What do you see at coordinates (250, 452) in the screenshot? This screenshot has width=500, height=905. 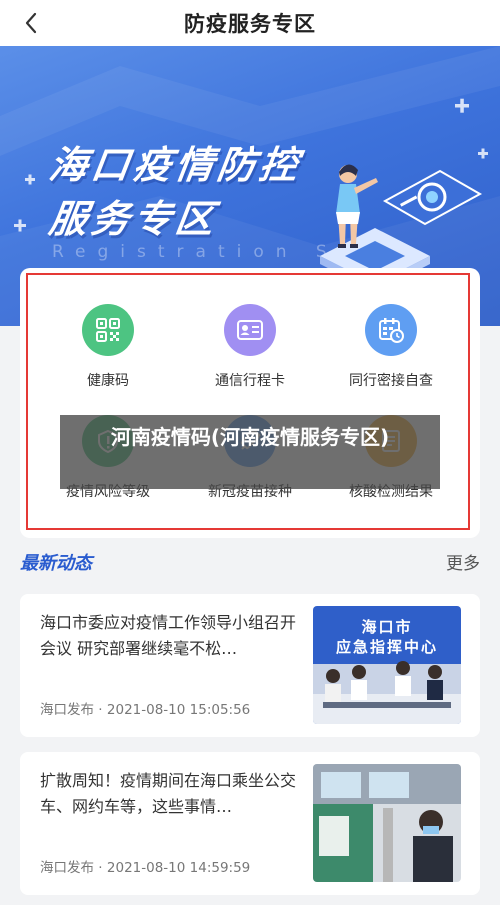 I see `title-overlay: 河南疫情码(河南疫情服务专区)` at bounding box center [250, 452].